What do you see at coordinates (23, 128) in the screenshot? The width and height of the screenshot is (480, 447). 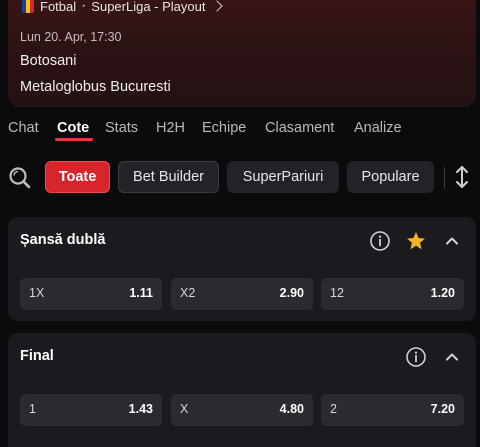 I see `tab-chat: Chat` at bounding box center [23, 128].